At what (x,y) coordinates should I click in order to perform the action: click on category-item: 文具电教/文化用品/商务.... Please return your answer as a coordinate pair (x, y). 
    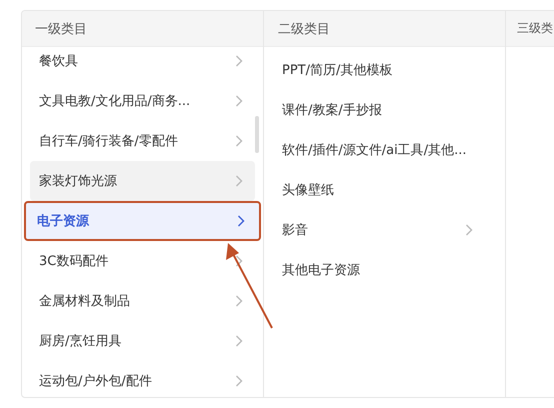
    Looking at the image, I should click on (142, 101).